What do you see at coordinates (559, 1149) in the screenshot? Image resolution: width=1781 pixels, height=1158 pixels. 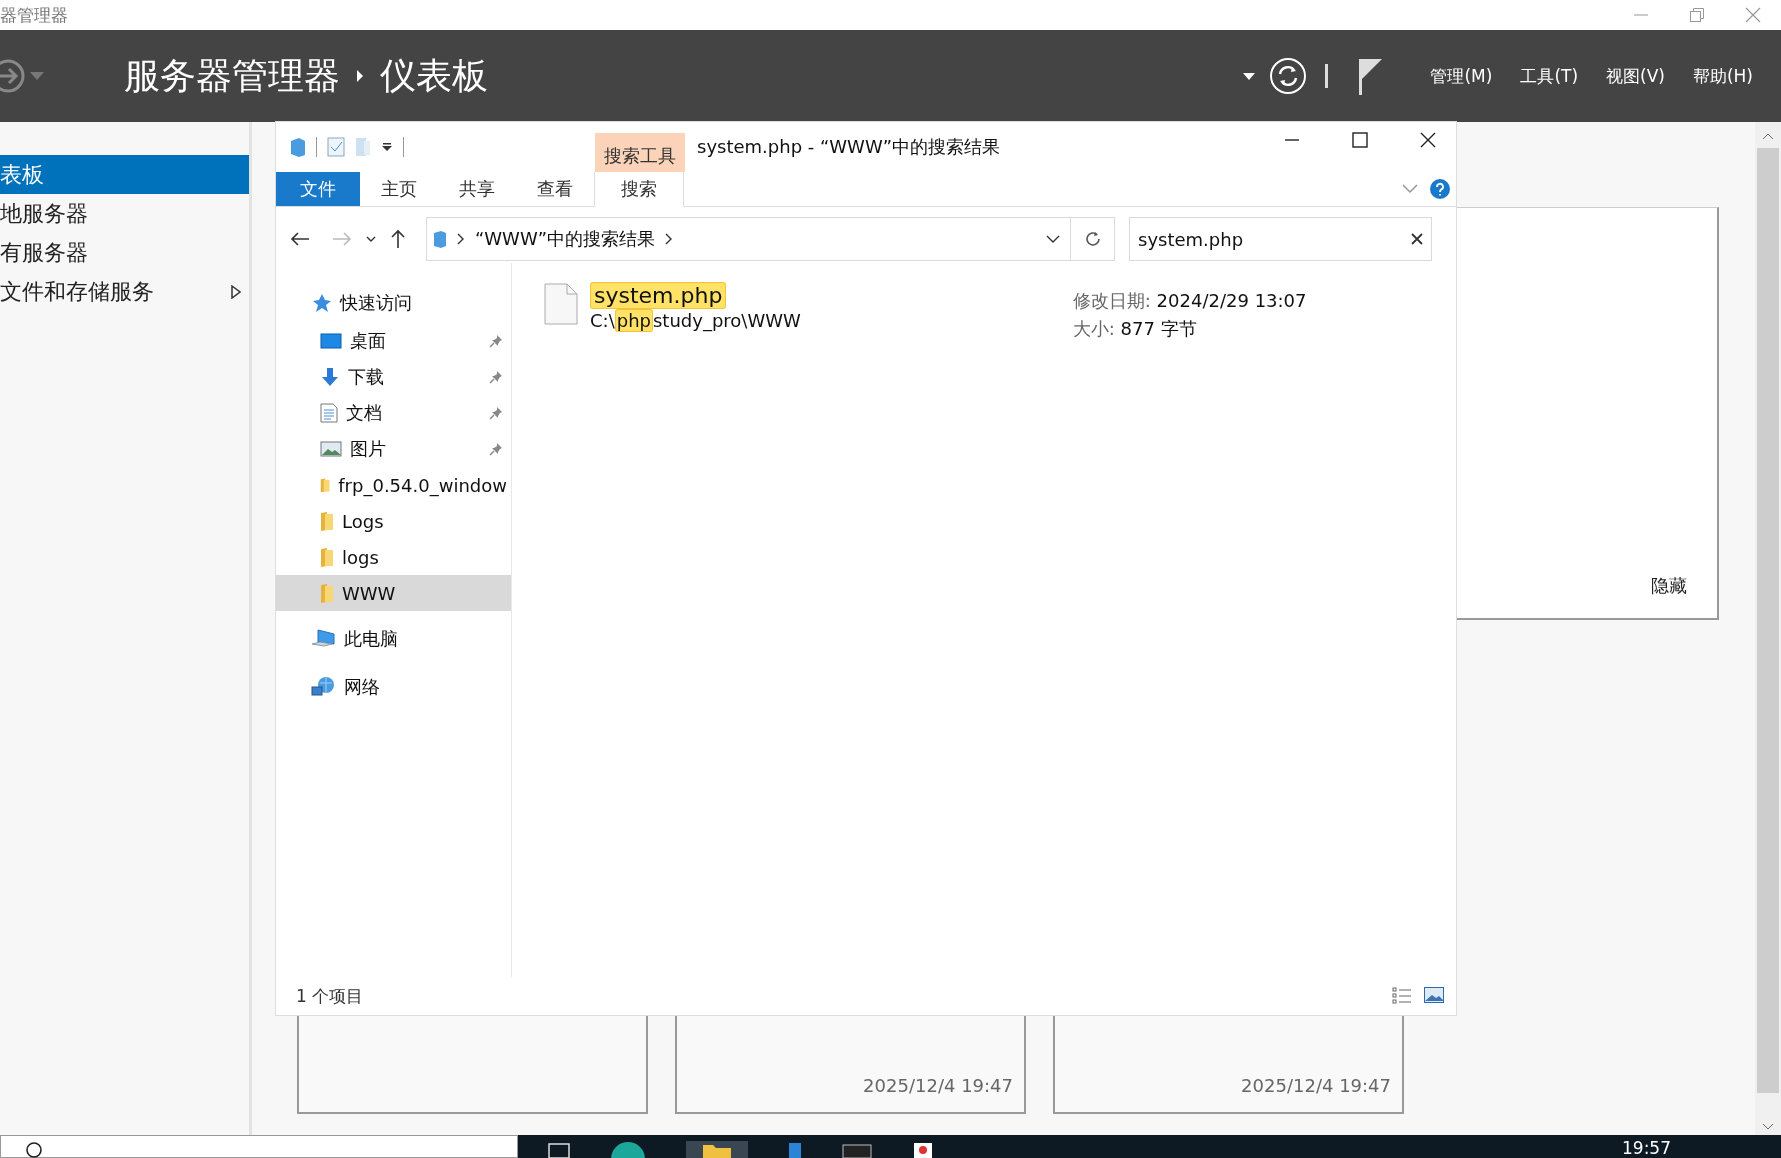 I see `task-view-icon` at bounding box center [559, 1149].